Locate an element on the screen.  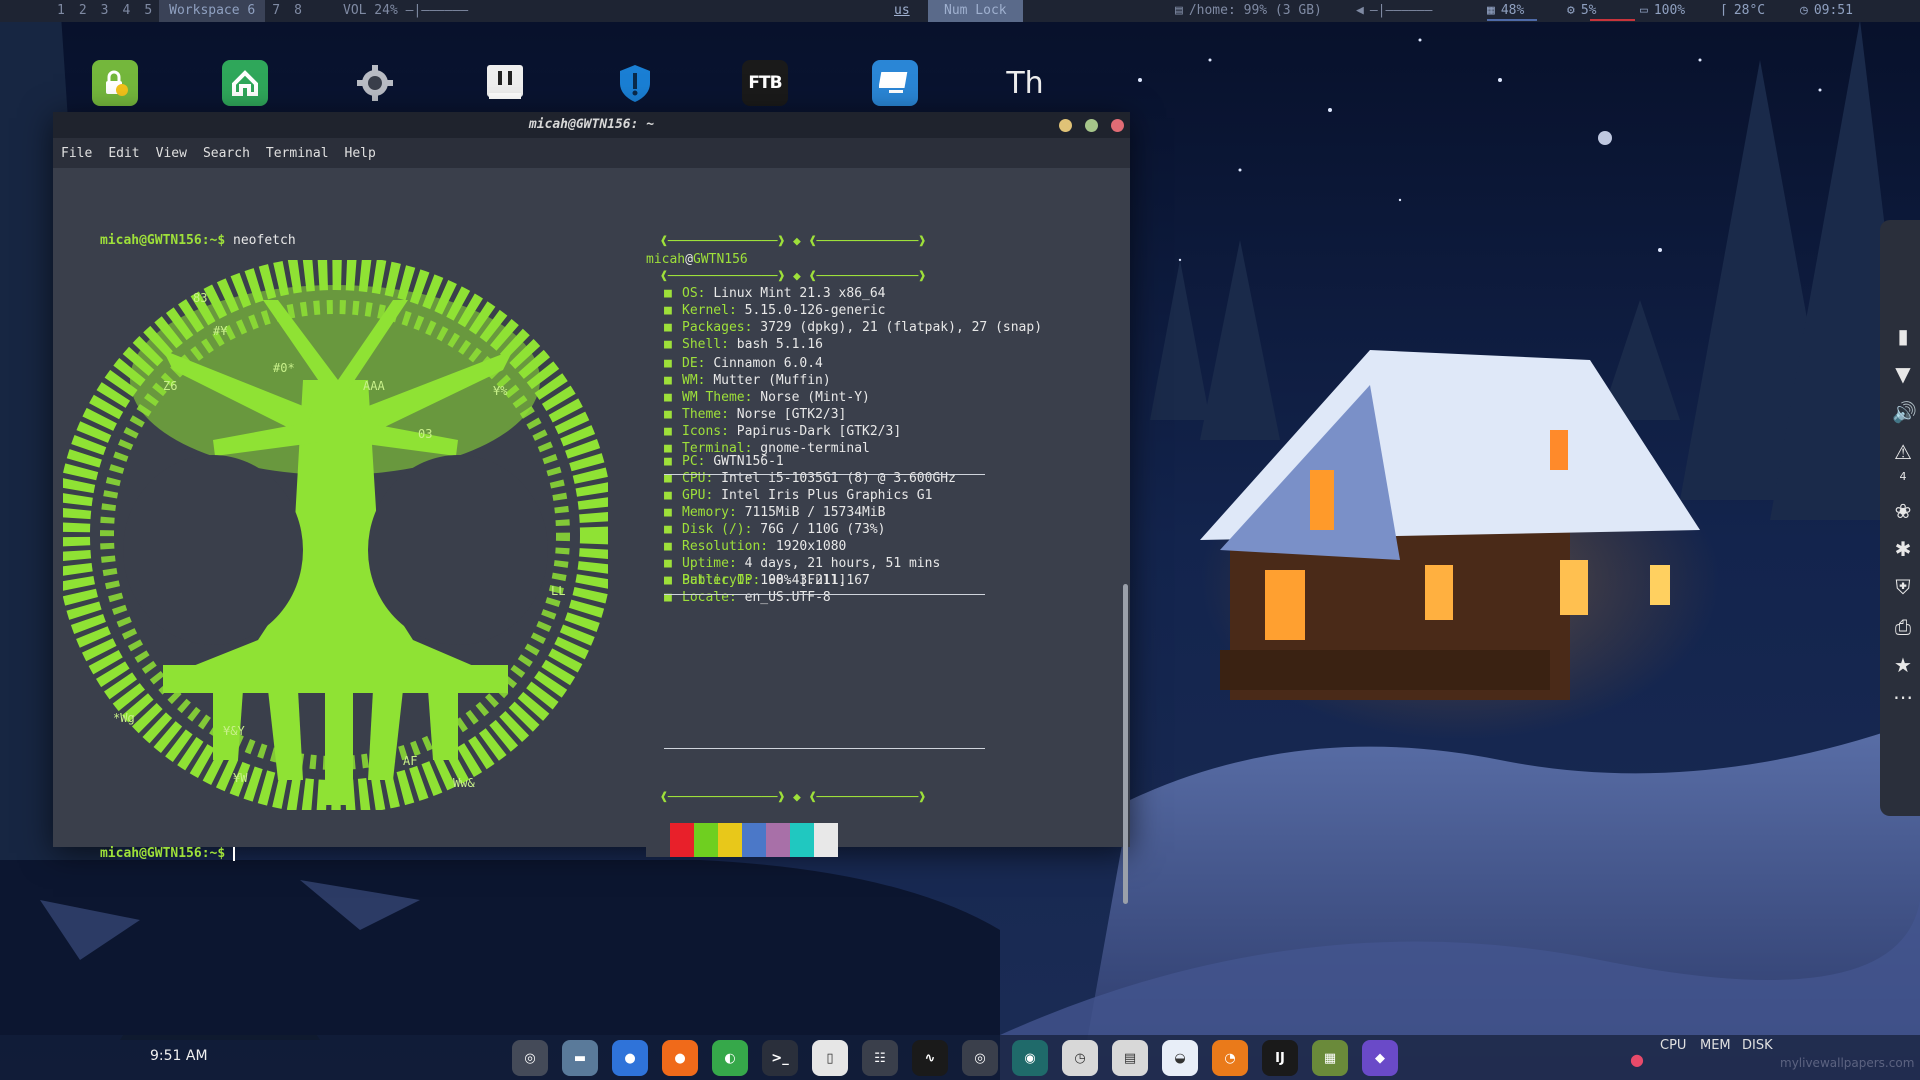
workspace-7: 7 is located at coordinates (276, 11).